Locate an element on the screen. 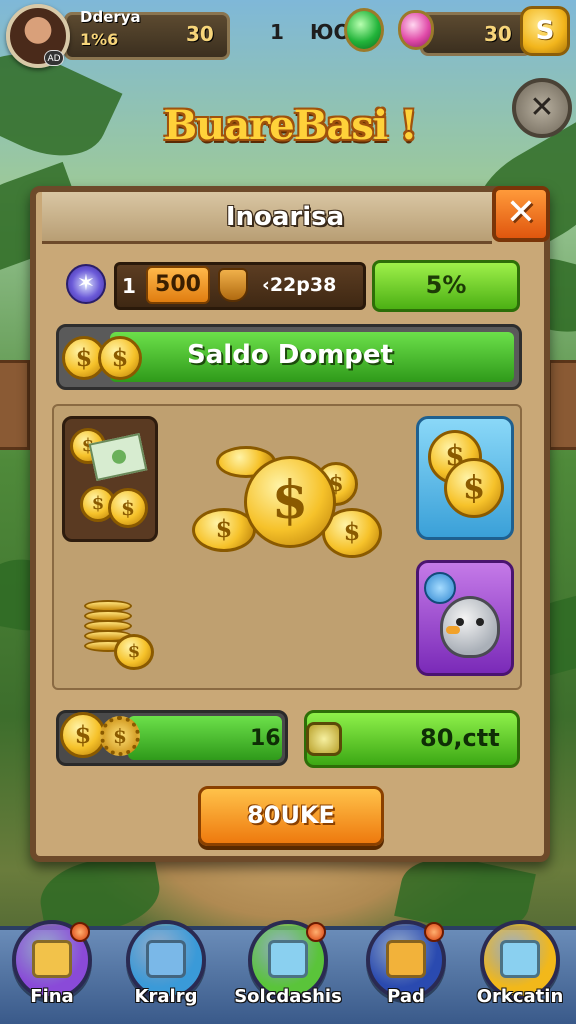  action-button: 80UKE is located at coordinates (291, 816).